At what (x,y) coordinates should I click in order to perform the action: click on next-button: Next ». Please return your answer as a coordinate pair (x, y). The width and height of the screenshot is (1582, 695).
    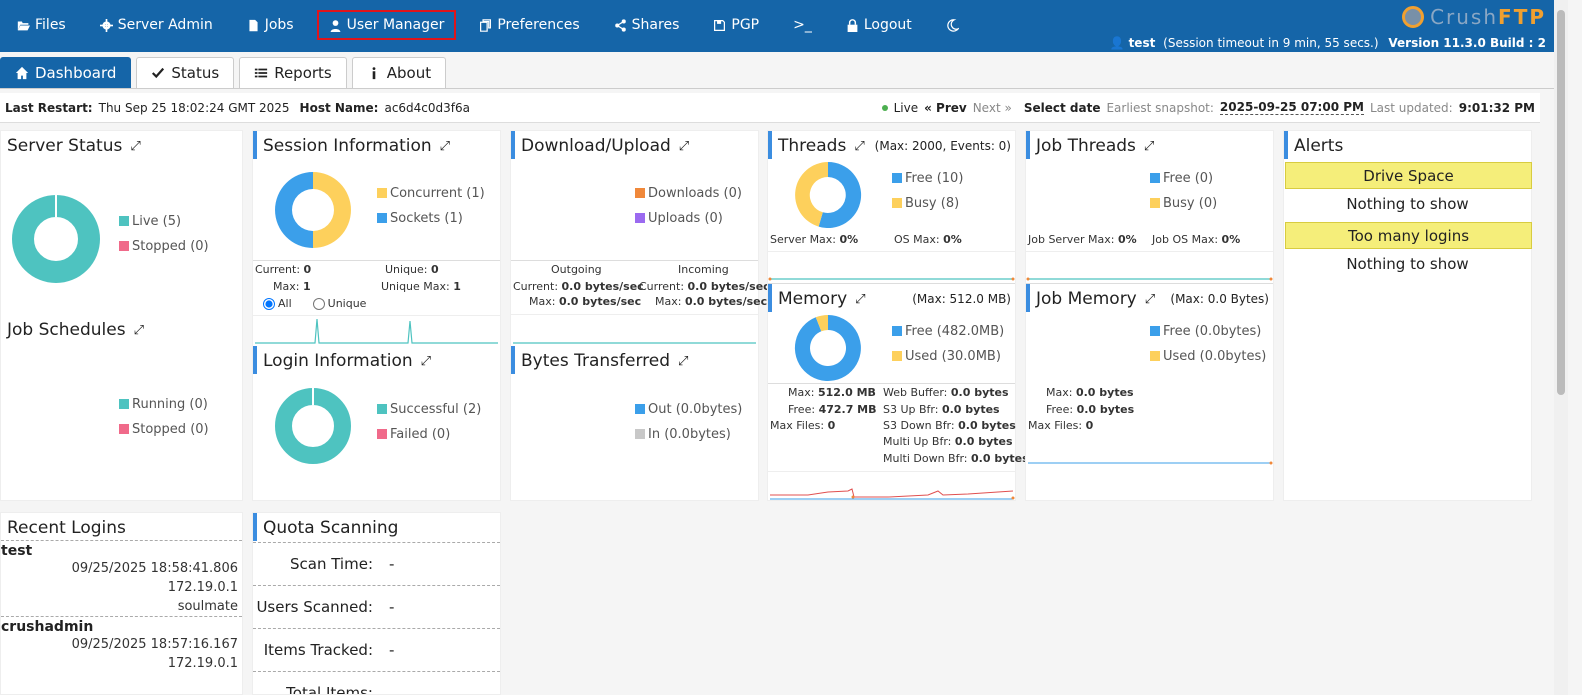
    Looking at the image, I should click on (992, 108).